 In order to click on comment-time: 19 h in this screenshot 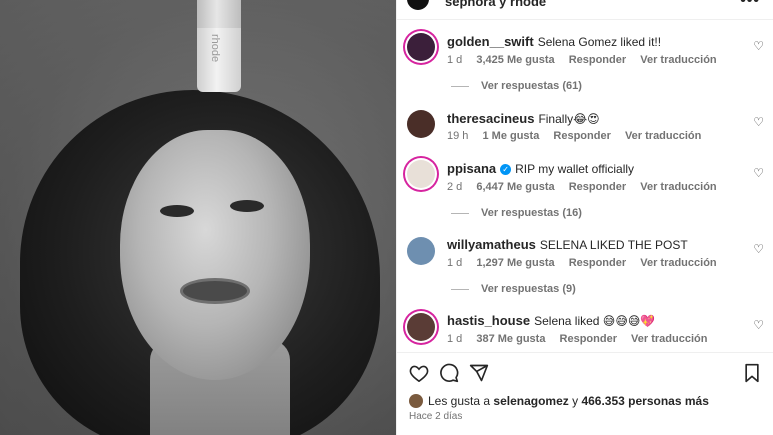, I will do `click(458, 136)`.